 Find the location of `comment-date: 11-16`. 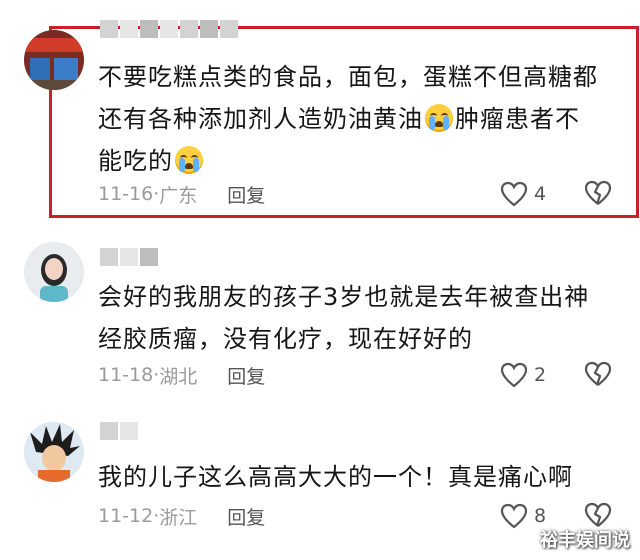

comment-date: 11-16 is located at coordinates (126, 194).